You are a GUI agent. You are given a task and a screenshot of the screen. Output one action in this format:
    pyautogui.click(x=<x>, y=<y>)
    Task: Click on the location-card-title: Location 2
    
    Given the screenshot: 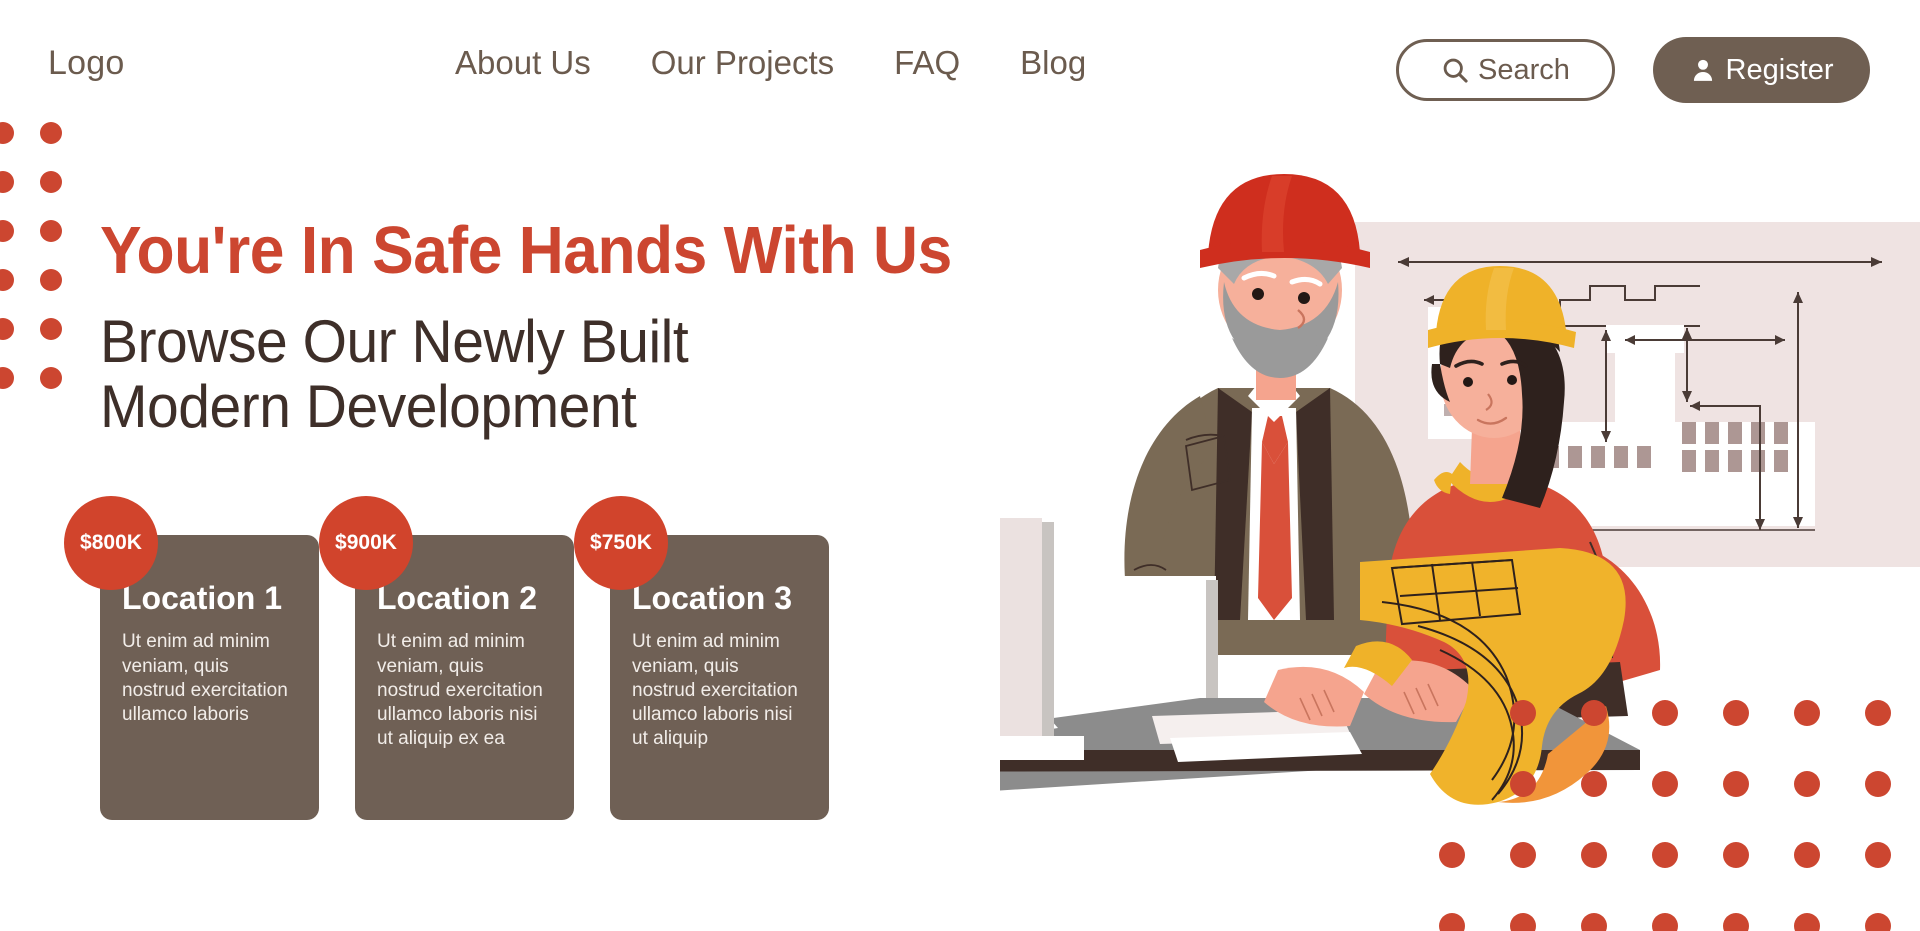 What is the action you would take?
    pyautogui.click(x=457, y=598)
    